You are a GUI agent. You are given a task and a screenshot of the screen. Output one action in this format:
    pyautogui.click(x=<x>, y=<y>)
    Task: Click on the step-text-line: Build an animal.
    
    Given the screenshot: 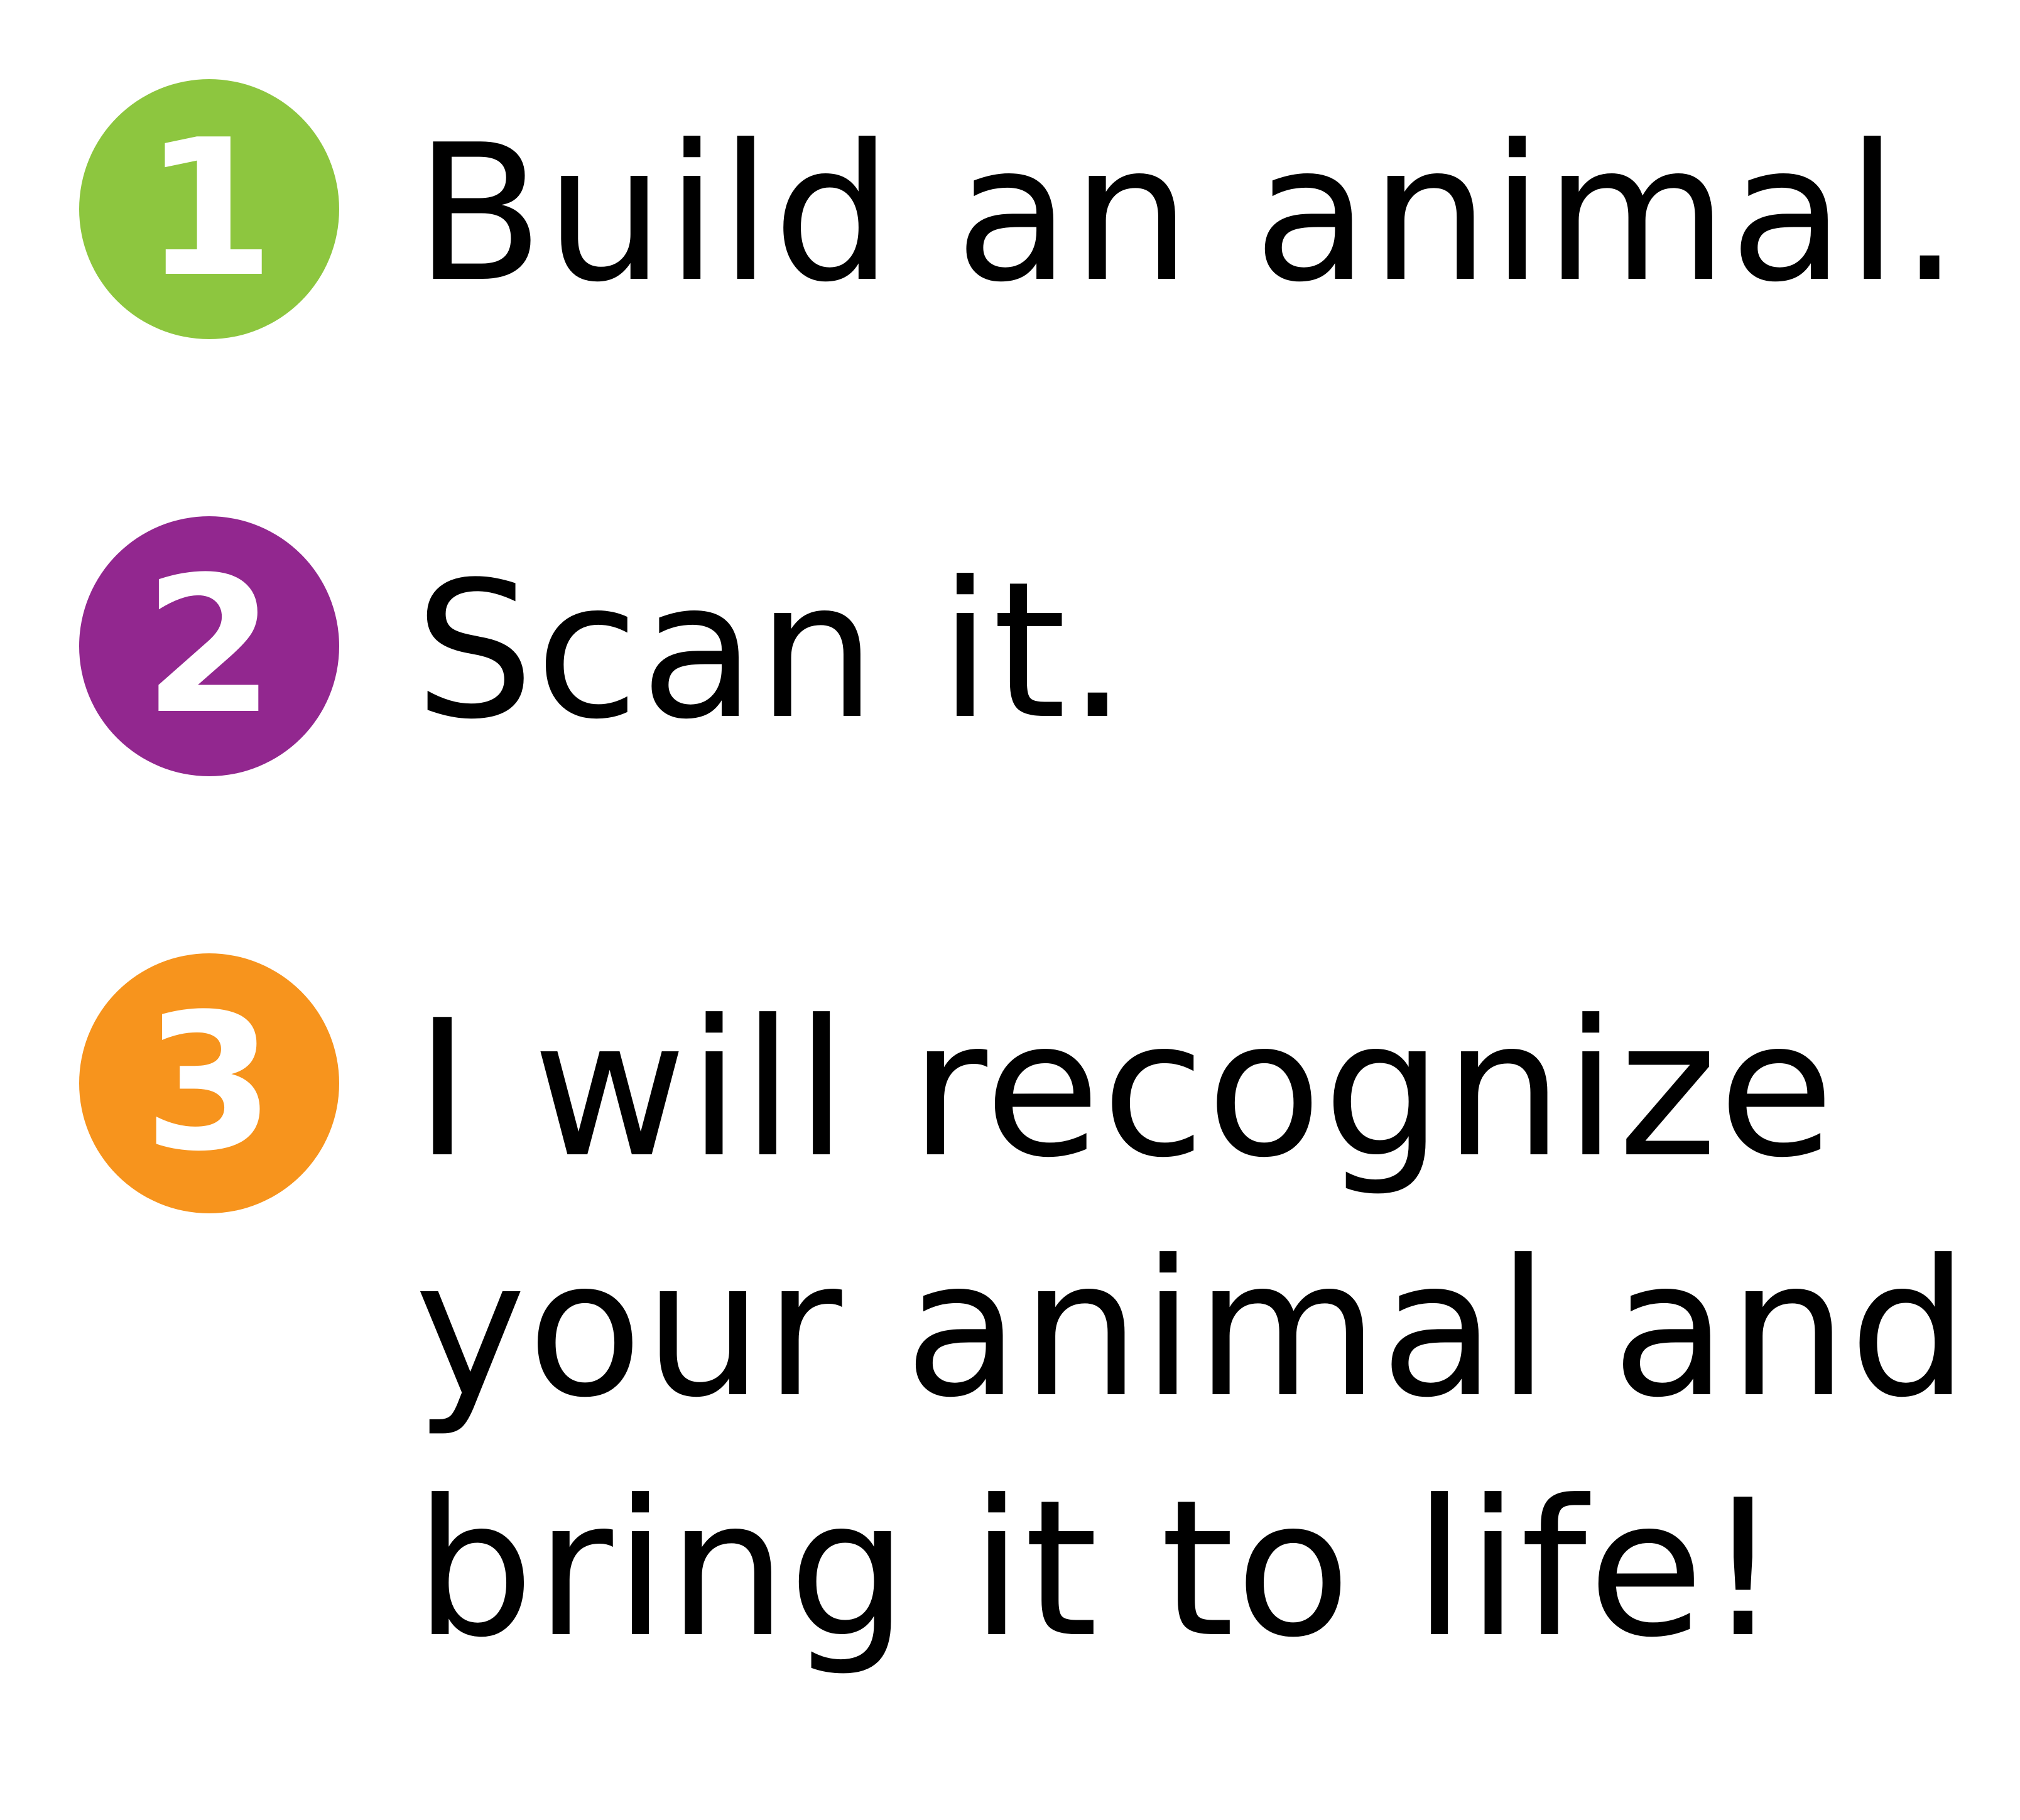 What is the action you would take?
    pyautogui.click(x=1188, y=213)
    